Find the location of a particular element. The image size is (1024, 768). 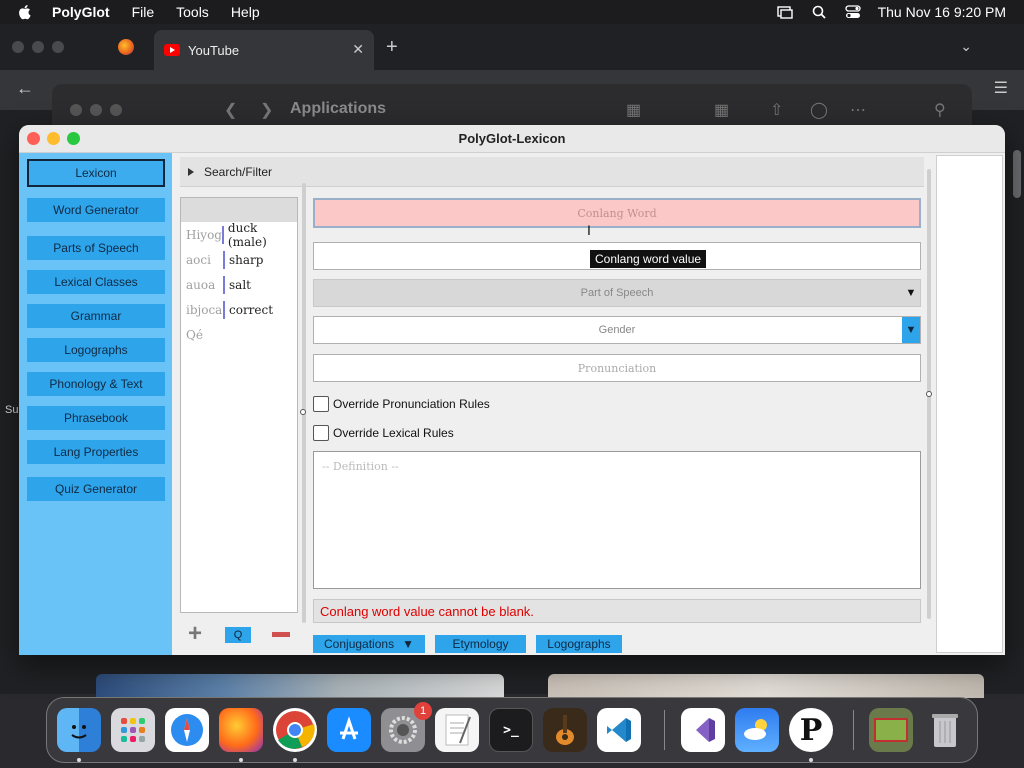

share-icon: ⇧ is located at coordinates (776, 110).